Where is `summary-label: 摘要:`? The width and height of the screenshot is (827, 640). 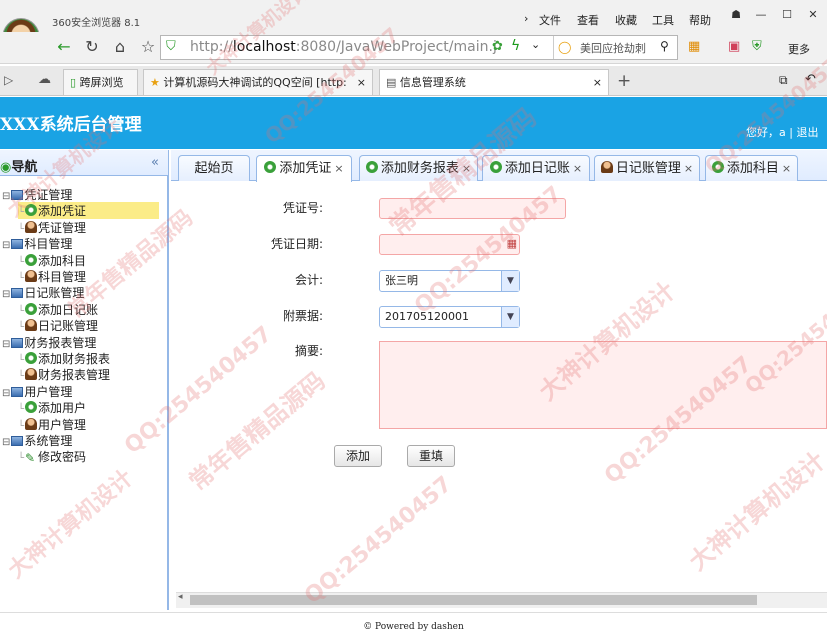 summary-label: 摘要: is located at coordinates (308, 351).